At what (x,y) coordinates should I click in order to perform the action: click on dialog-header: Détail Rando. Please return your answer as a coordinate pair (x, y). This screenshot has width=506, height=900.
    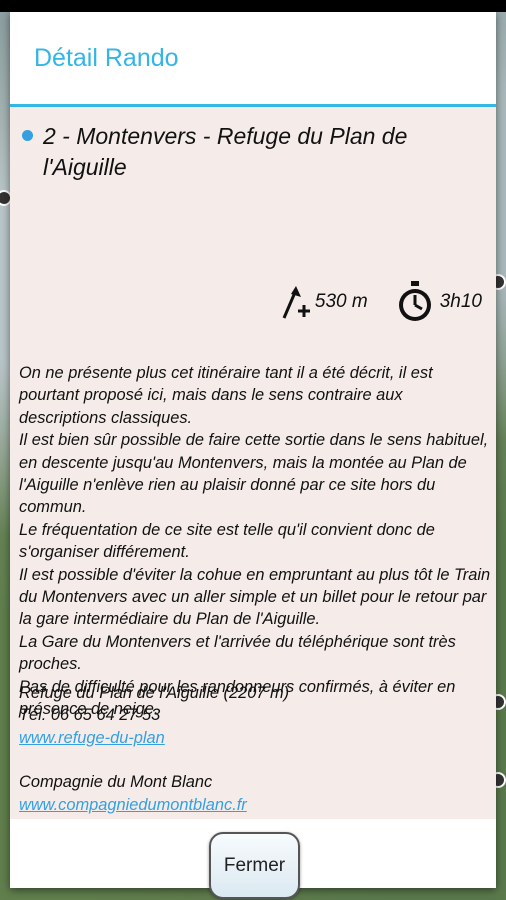
    Looking at the image, I should click on (253, 59).